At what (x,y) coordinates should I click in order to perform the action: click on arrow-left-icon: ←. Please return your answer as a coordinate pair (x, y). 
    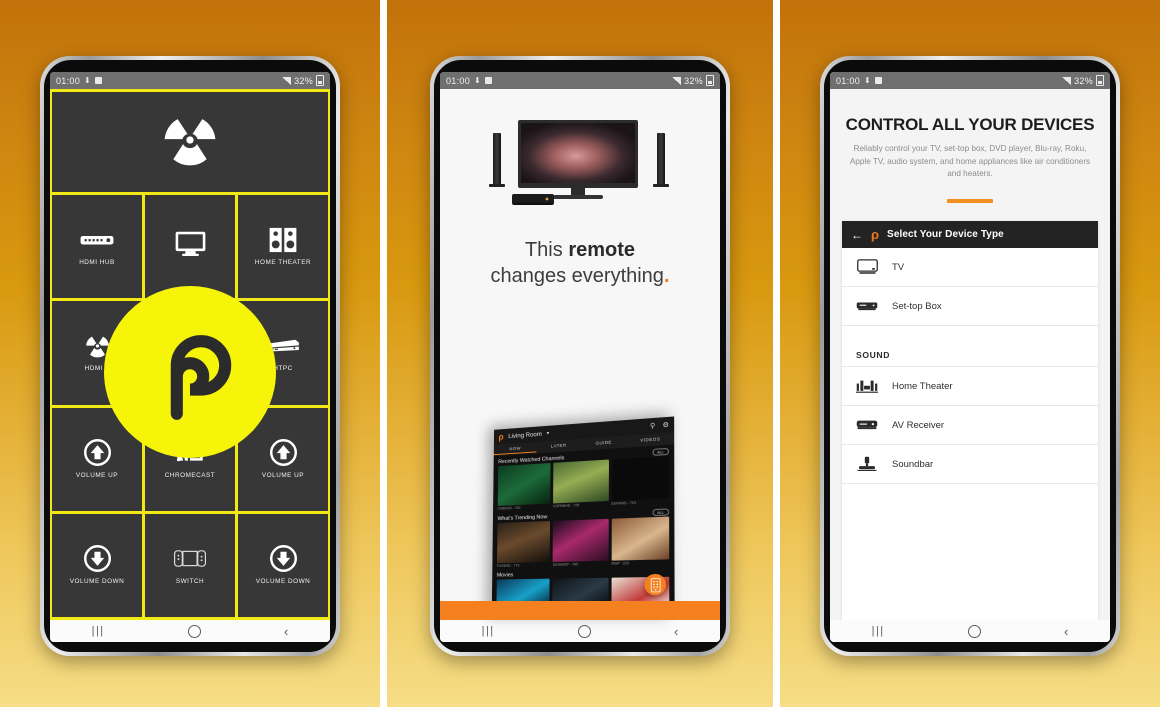
    Looking at the image, I should click on (857, 235).